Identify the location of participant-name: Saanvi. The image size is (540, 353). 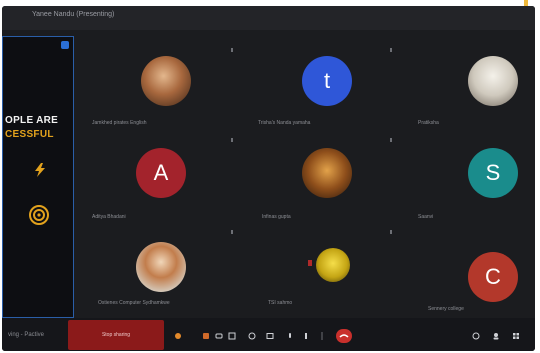
(426, 217).